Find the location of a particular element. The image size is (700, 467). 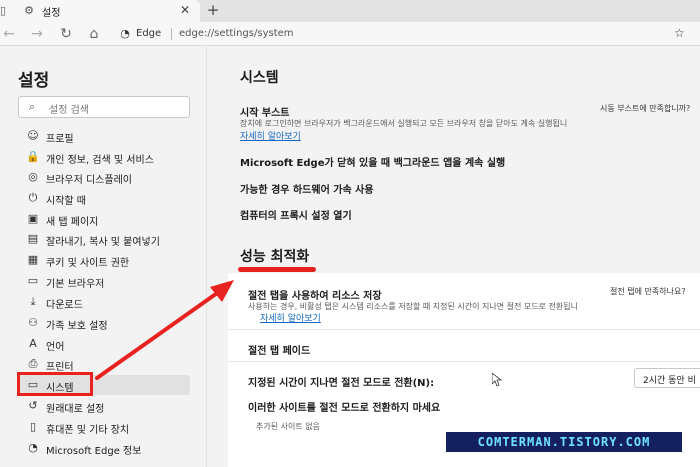

background-apps-setting: Microsoft Edge가 닫혀 있을 때 백그라운드 앱을 계속 실행 is located at coordinates (373, 163).